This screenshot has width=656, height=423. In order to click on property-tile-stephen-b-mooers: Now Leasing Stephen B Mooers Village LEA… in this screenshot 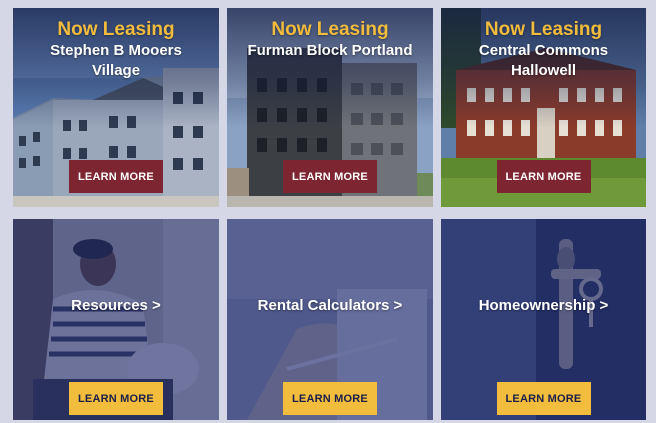, I will do `click(116, 107)`.